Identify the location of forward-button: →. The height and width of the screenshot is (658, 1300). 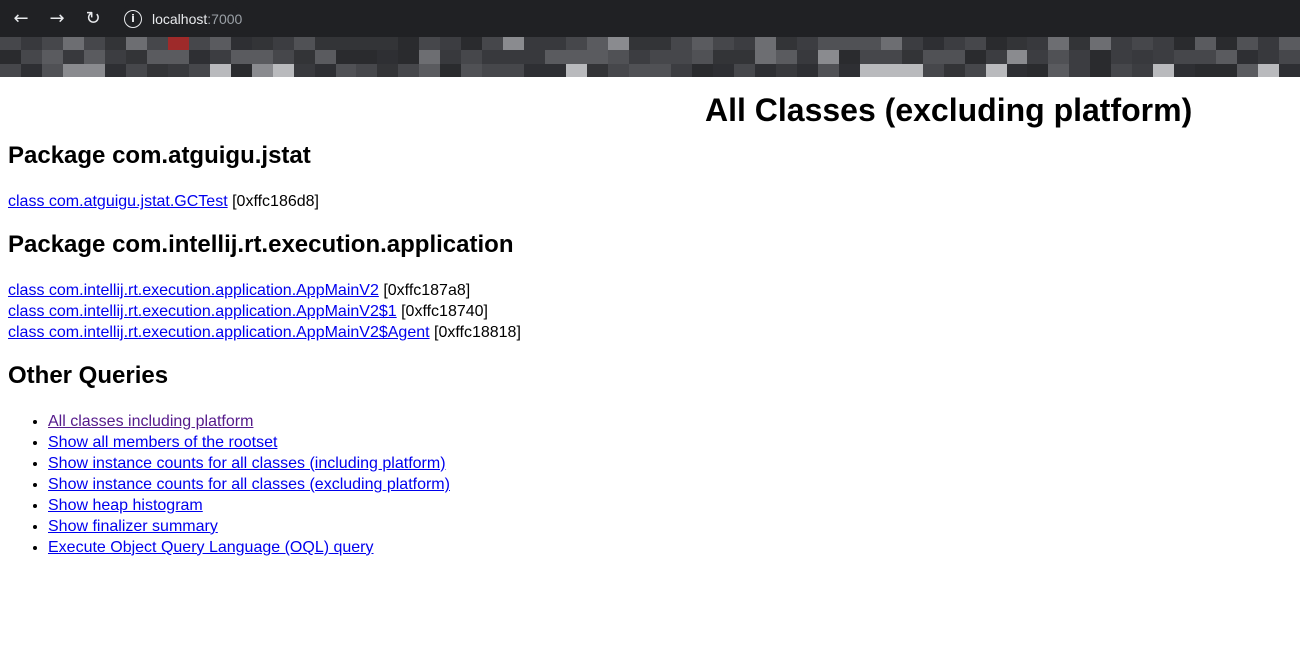
(57, 18).